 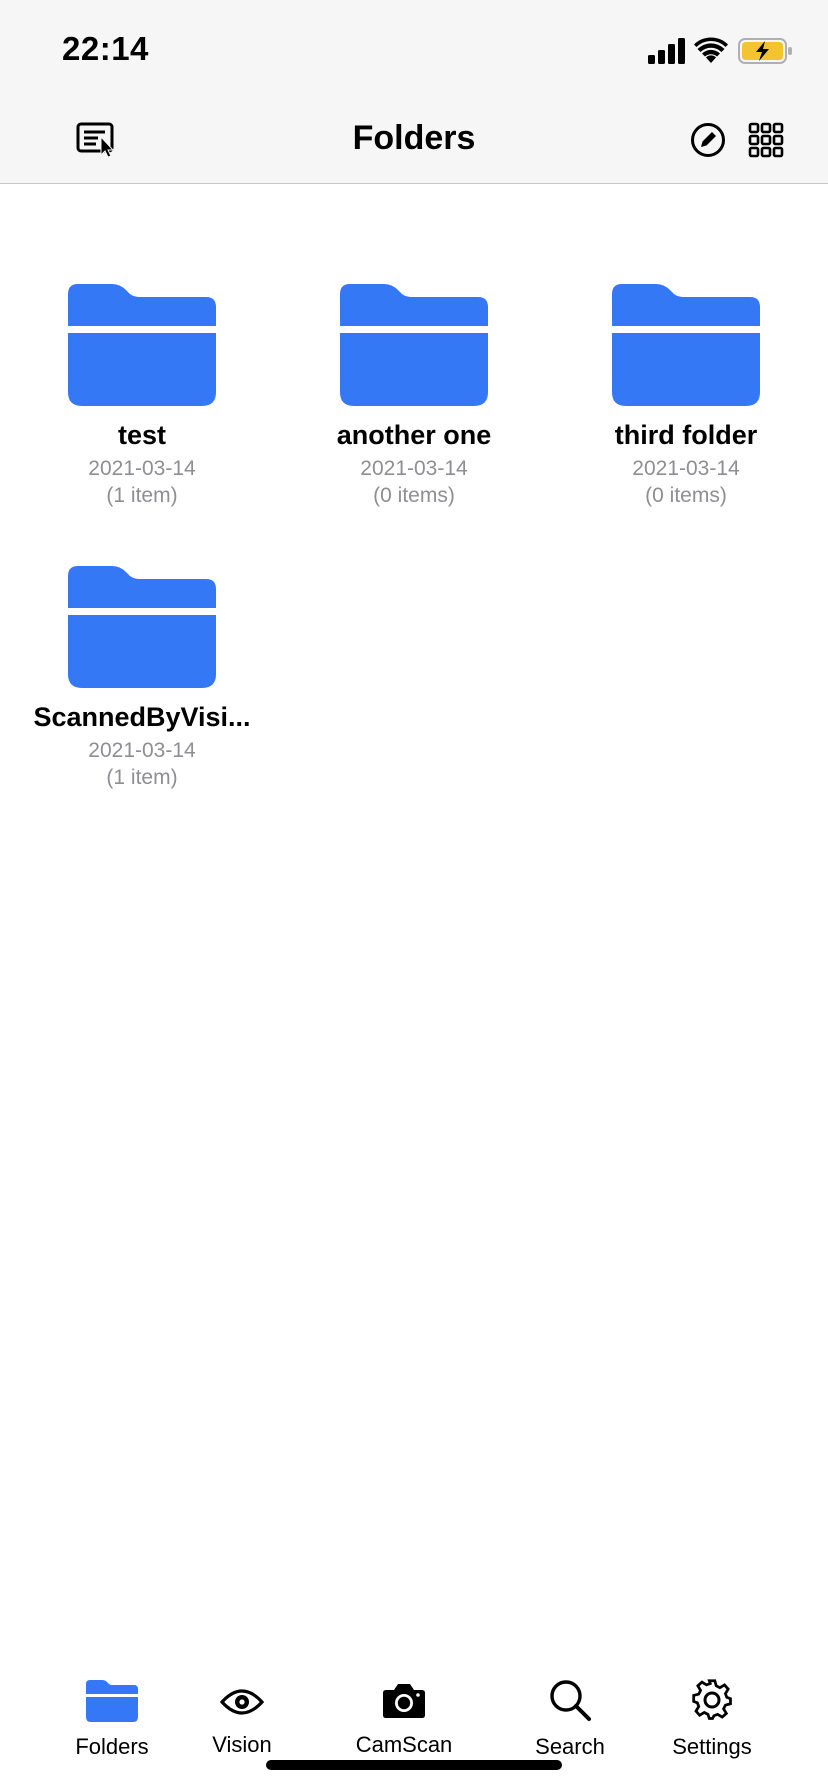 What do you see at coordinates (141, 435) in the screenshot?
I see `folder-name: test` at bounding box center [141, 435].